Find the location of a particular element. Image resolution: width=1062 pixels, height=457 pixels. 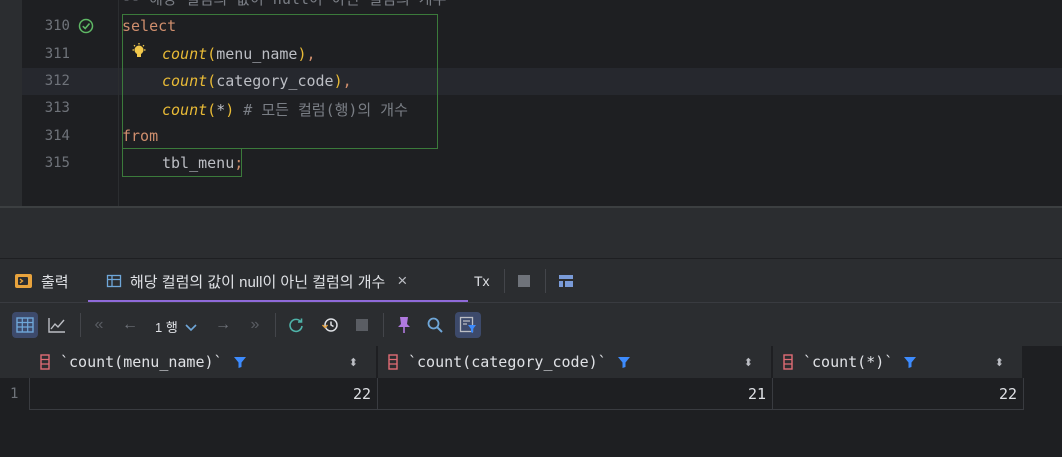

line-number: 312 is located at coordinates (57, 81).